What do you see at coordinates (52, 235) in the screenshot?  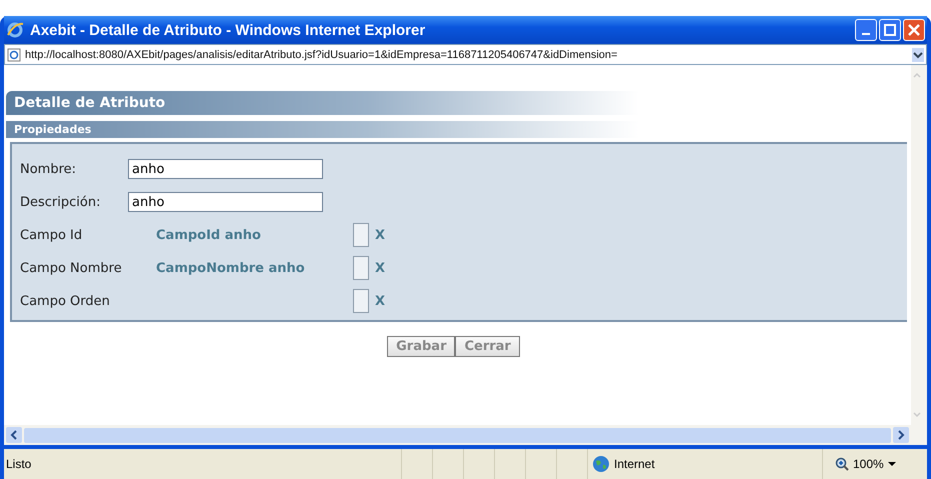 I see `field-label: Campo Id` at bounding box center [52, 235].